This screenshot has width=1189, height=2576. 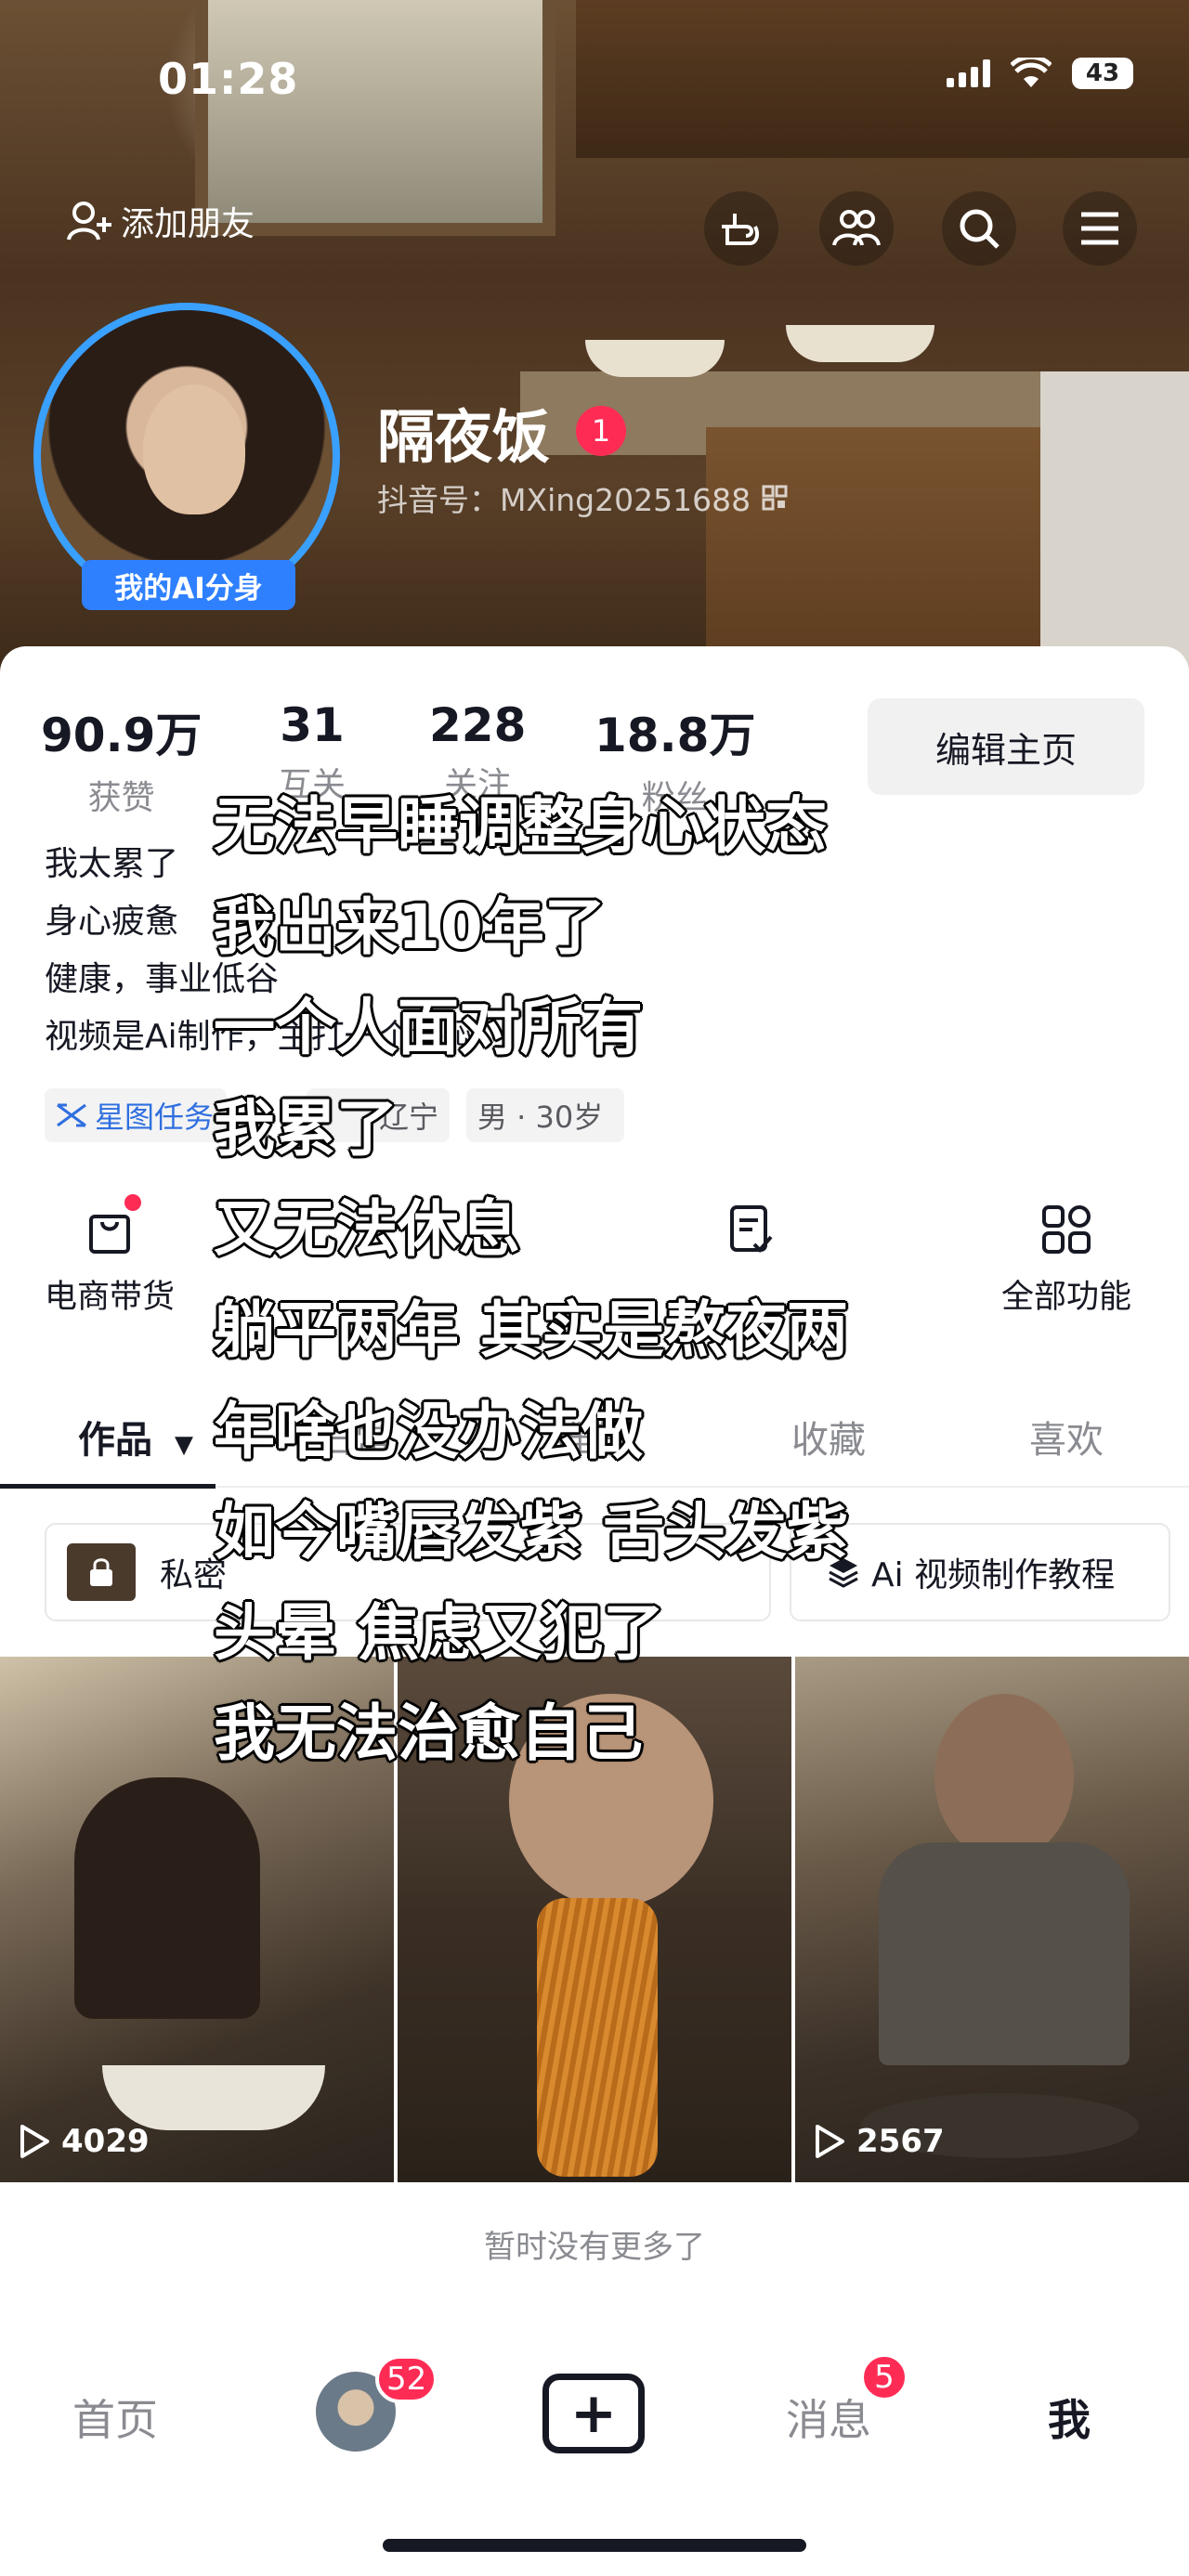 What do you see at coordinates (105, 2141) in the screenshot?
I see `play-count-text: 4029` at bounding box center [105, 2141].